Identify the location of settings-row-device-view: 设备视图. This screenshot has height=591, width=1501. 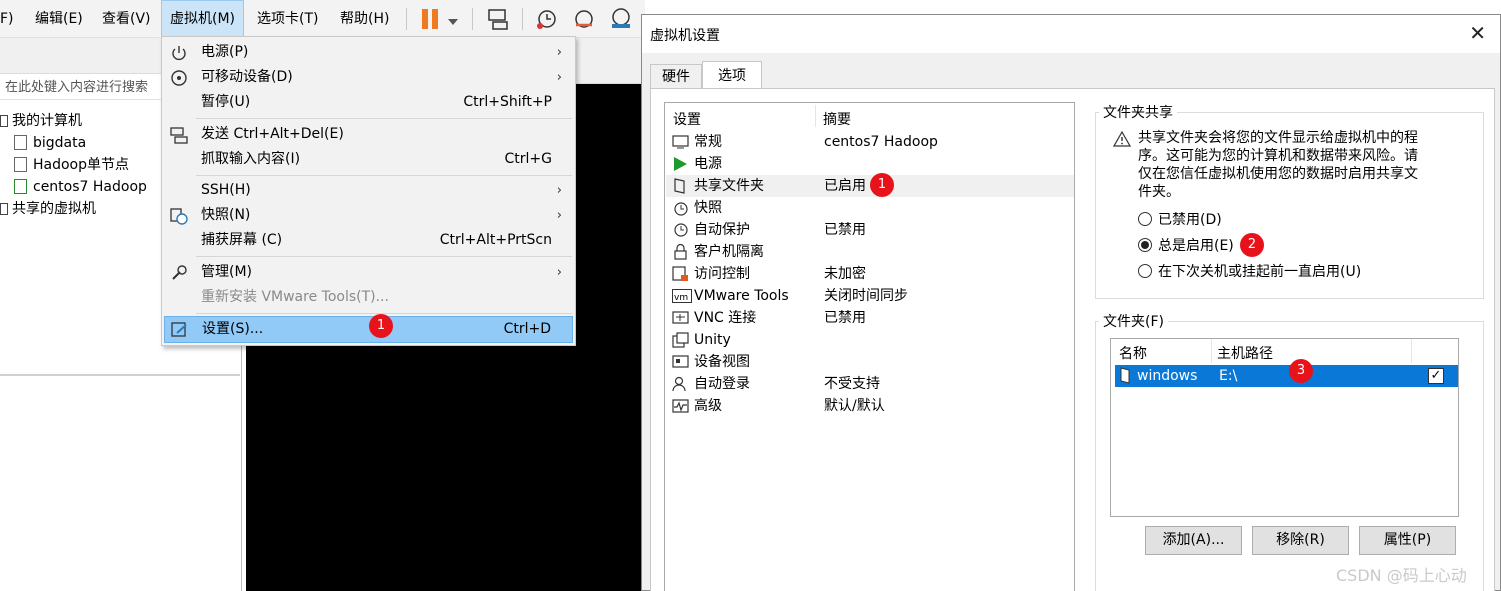
(870, 362).